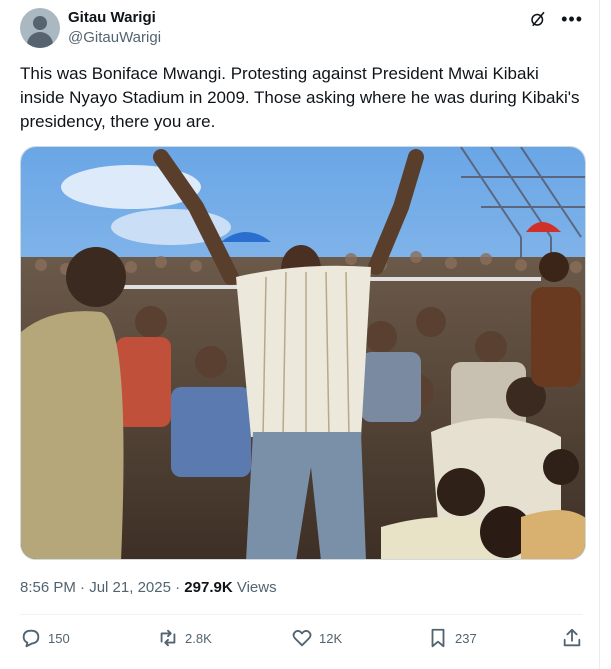 This screenshot has height=669, width=611. I want to click on tweet-header: Gitau Warigi @GitauWarigi •••, so click(301, 30).